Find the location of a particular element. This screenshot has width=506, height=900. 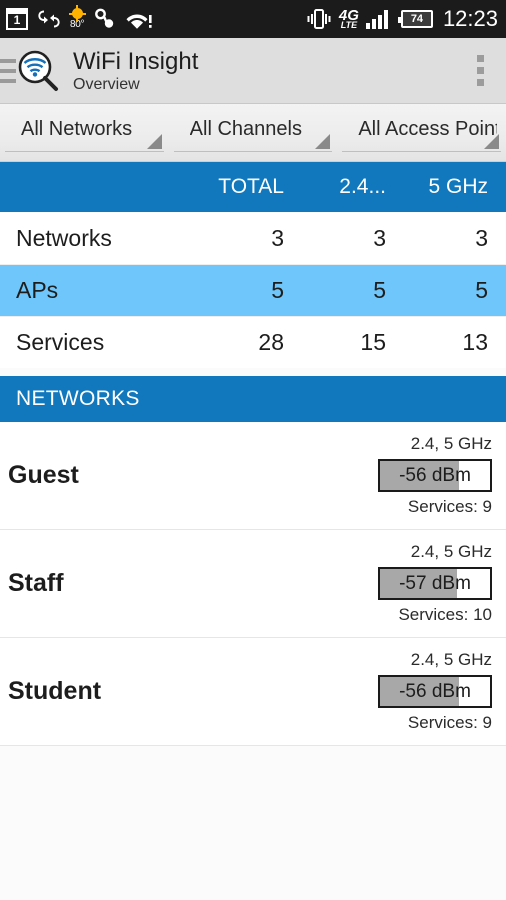

table-row: APs 5 5 5 is located at coordinates (253, 290).